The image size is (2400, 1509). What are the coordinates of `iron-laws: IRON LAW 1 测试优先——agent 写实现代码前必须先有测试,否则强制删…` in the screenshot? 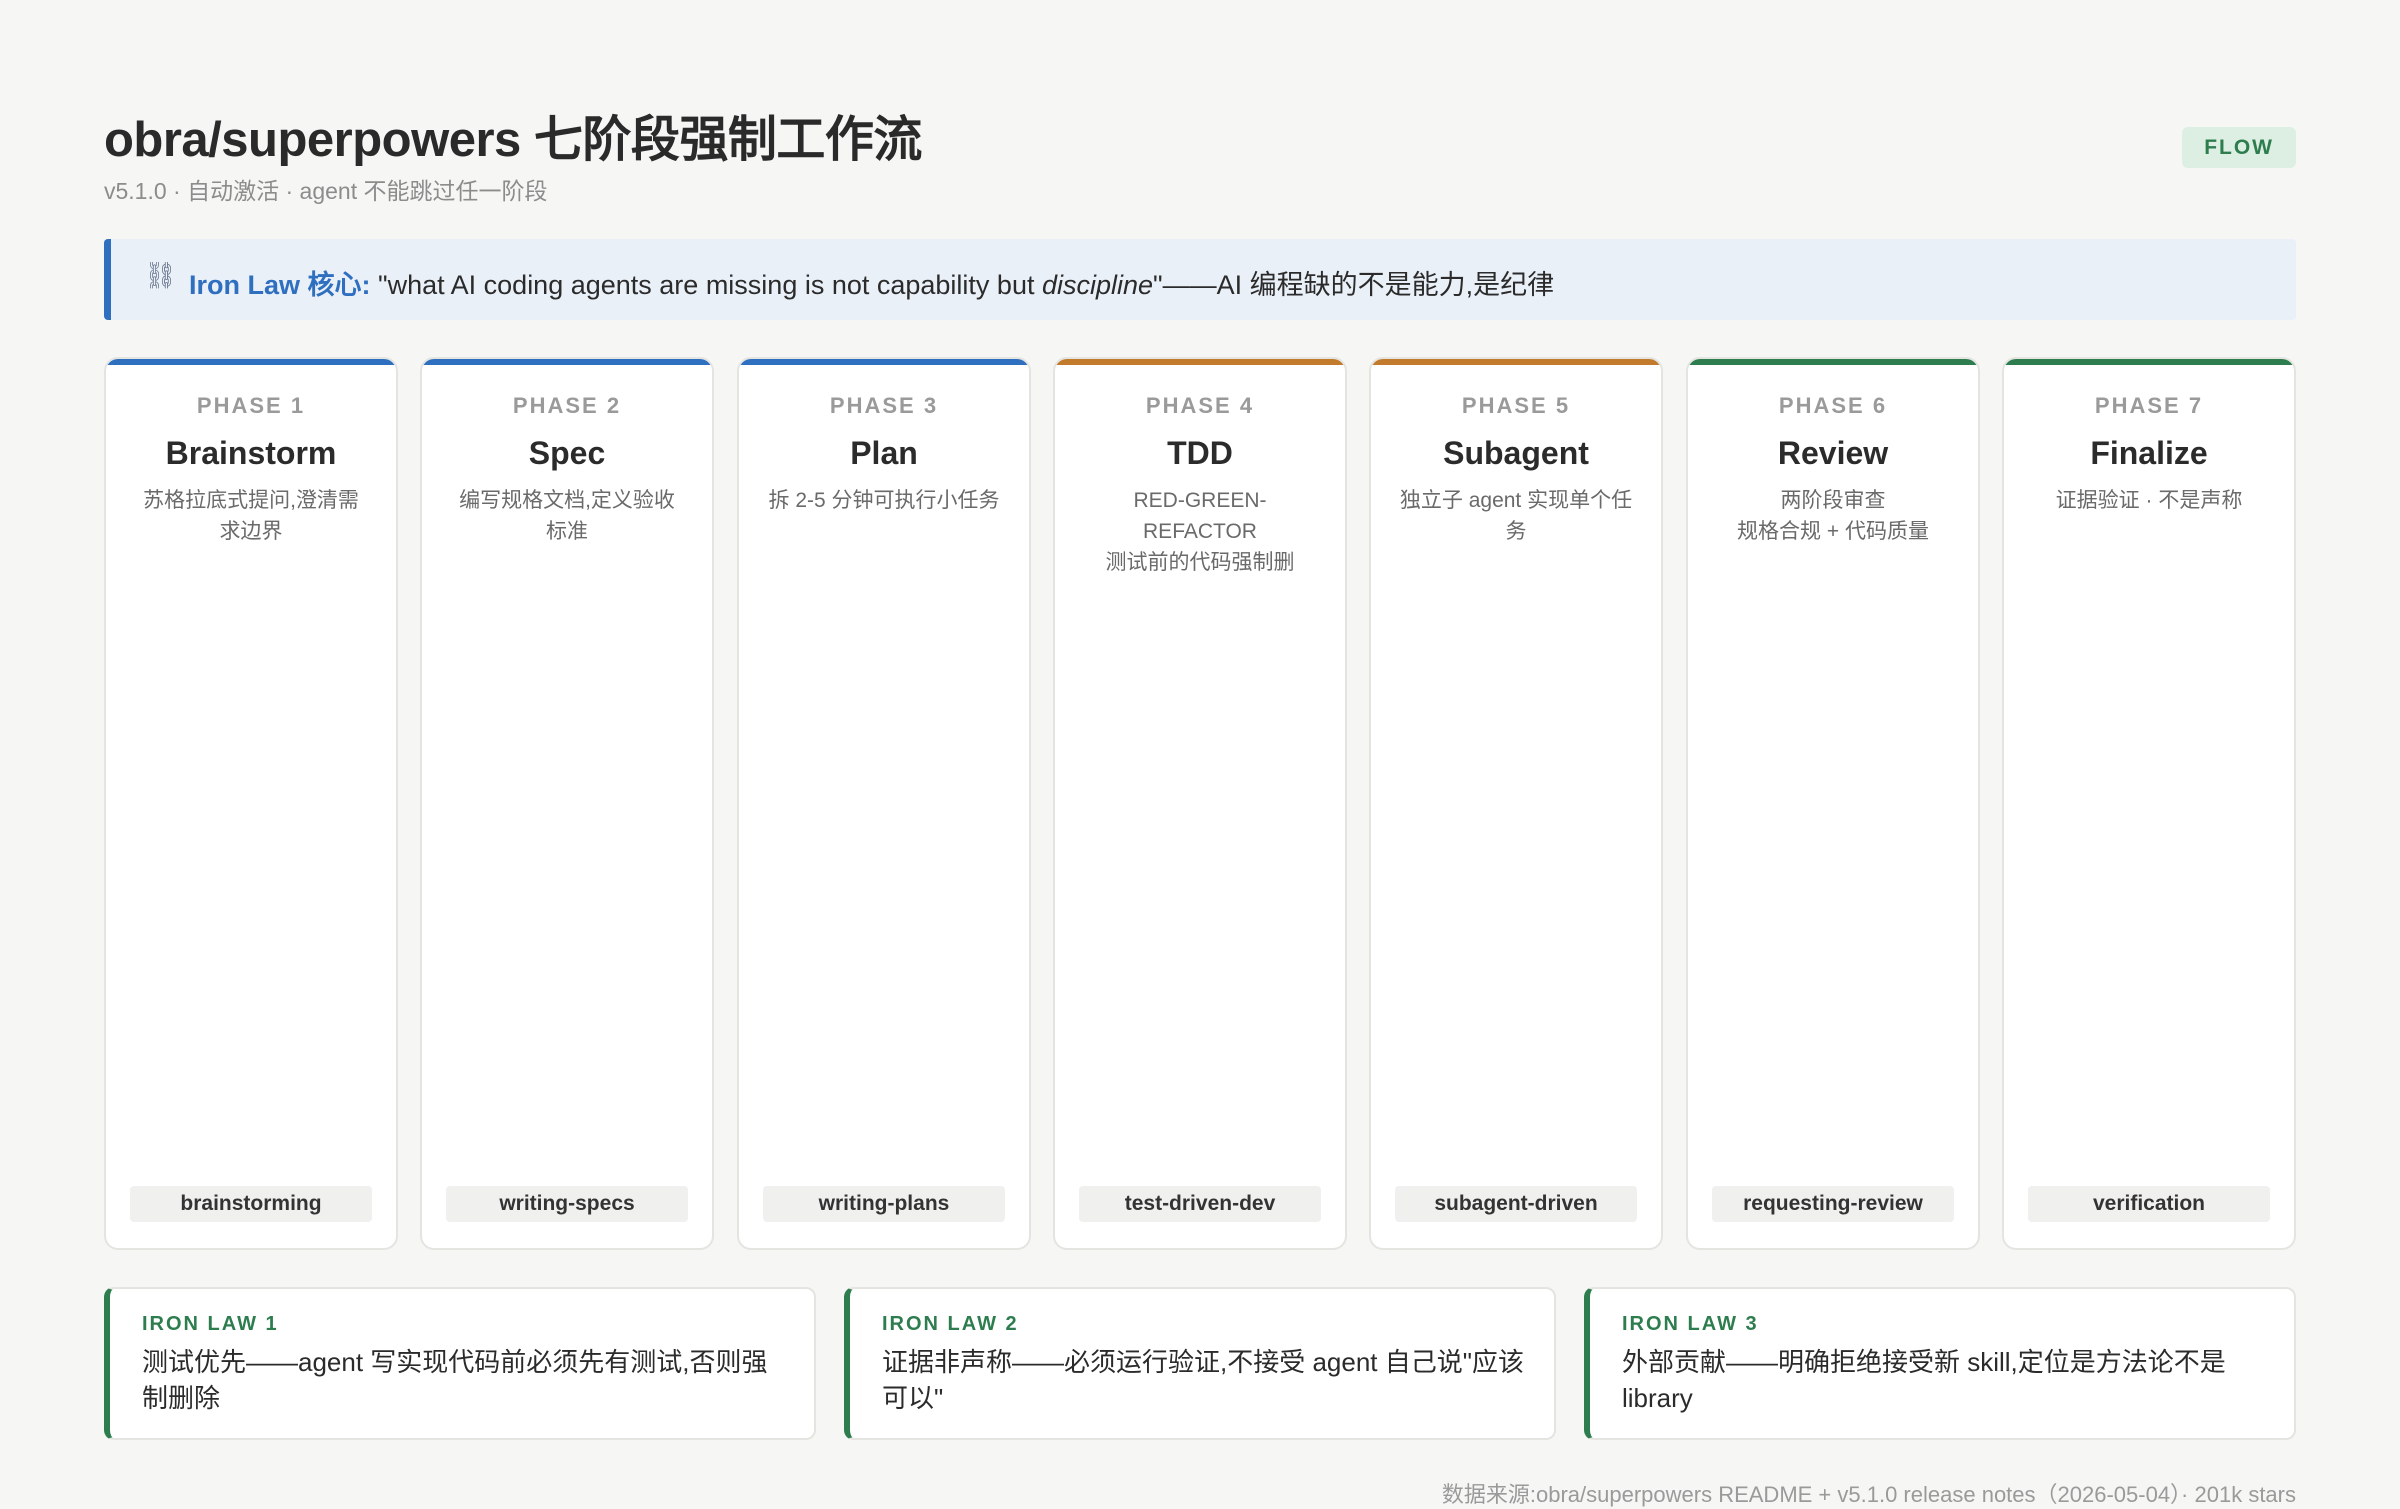 It's located at (1200, 1363).